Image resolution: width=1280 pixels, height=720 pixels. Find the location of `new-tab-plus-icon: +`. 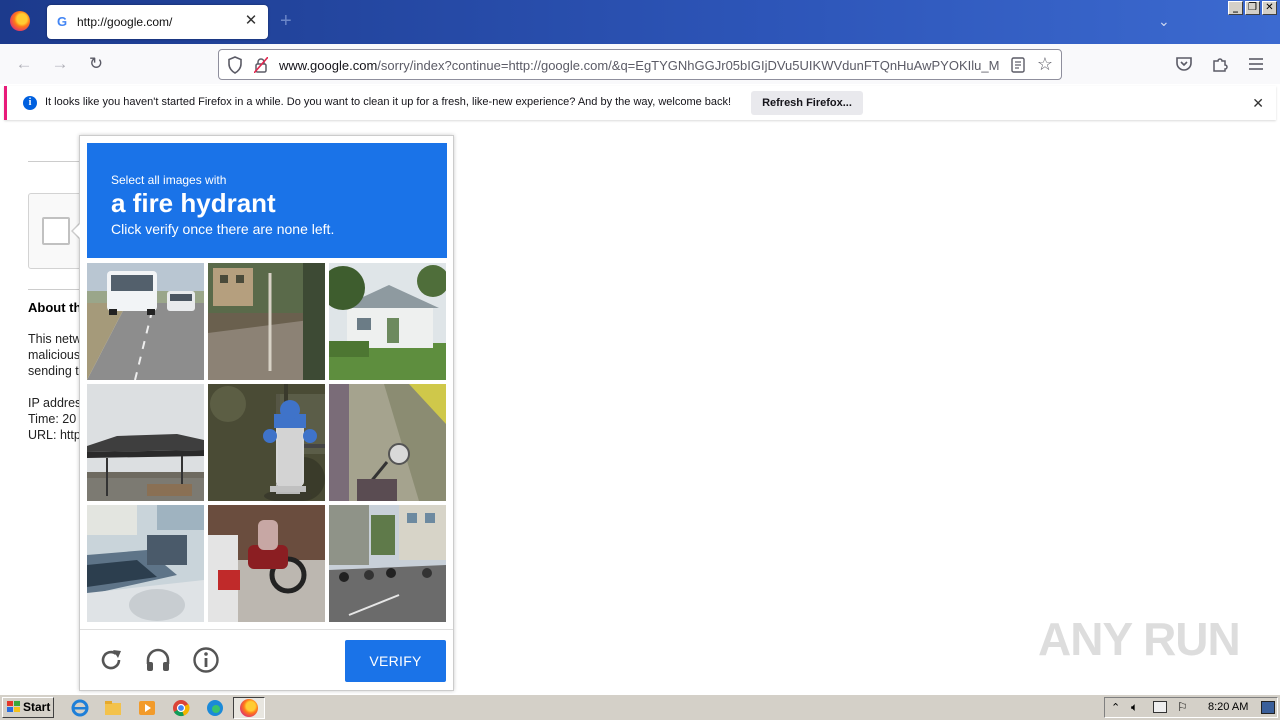

new-tab-plus-icon: + is located at coordinates (286, 21).